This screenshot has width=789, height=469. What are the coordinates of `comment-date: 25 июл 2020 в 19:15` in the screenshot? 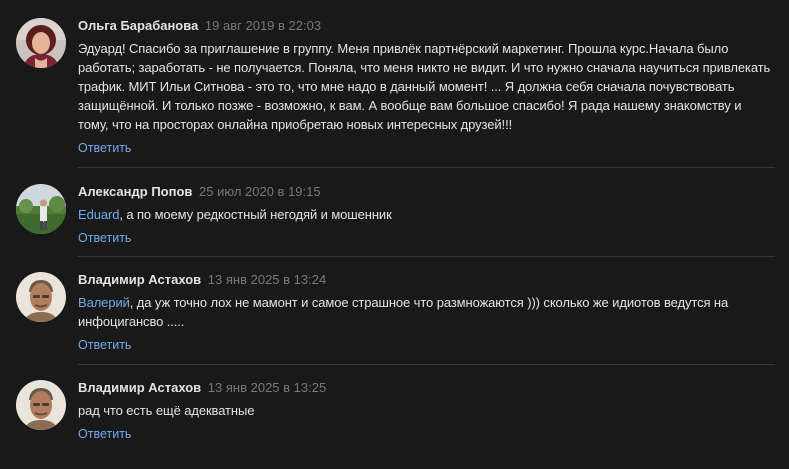 It's located at (260, 191).